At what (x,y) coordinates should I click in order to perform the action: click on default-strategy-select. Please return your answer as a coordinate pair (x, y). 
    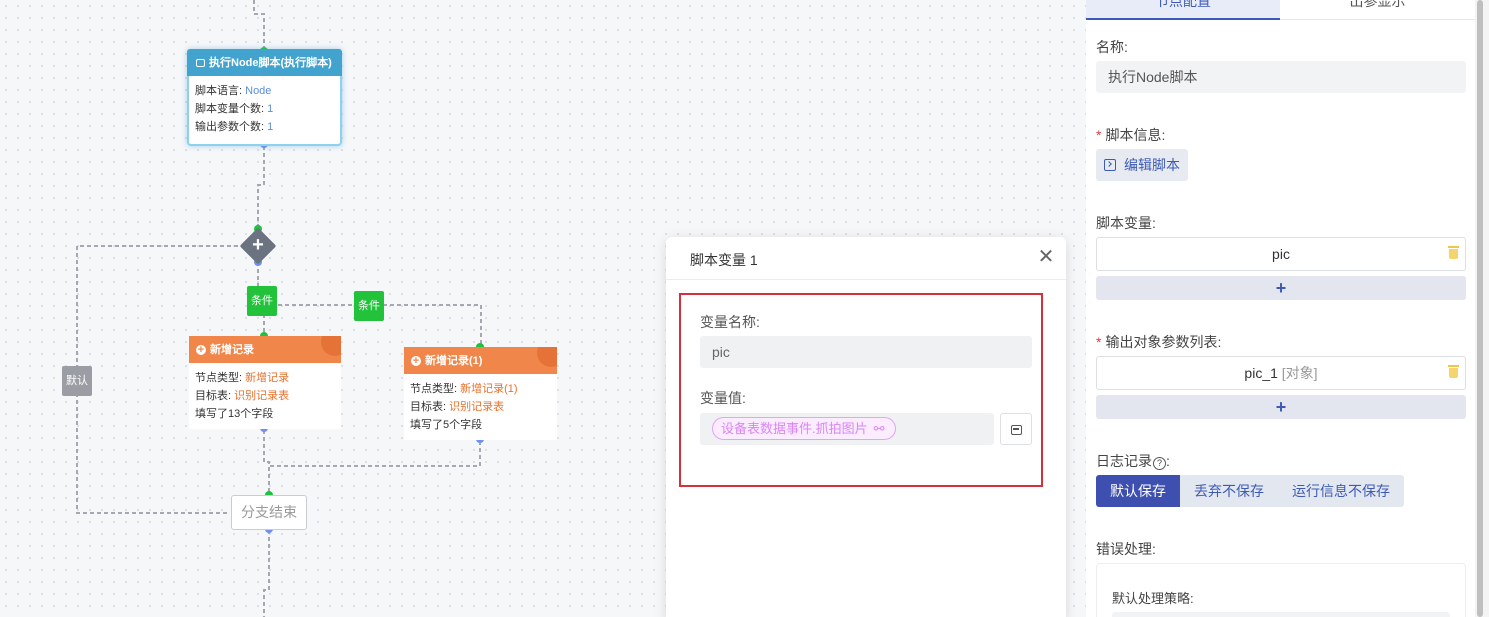
    Looking at the image, I should click on (1281, 614).